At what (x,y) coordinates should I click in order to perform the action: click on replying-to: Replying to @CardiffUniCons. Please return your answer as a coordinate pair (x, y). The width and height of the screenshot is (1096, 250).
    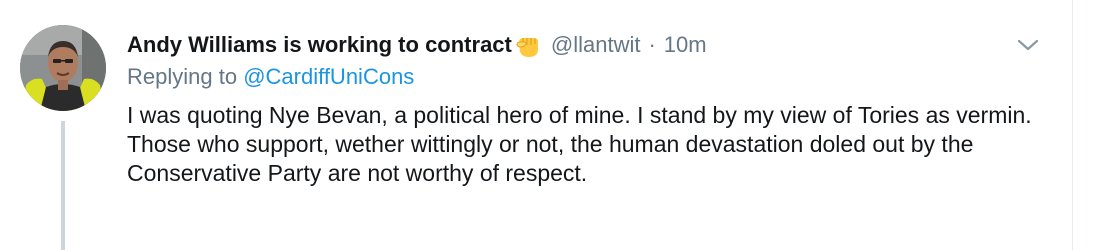
    Looking at the image, I should click on (270, 77).